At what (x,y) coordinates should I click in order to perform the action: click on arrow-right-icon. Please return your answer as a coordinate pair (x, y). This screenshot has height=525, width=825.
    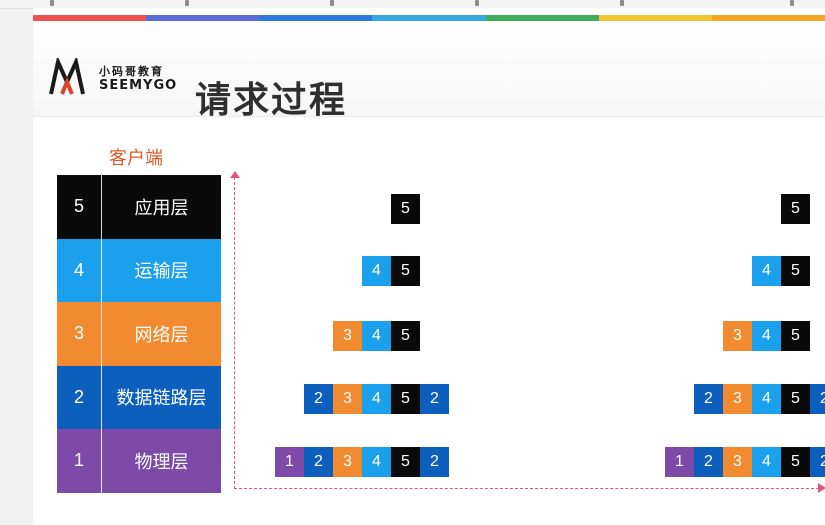
    Looking at the image, I should click on (821, 488).